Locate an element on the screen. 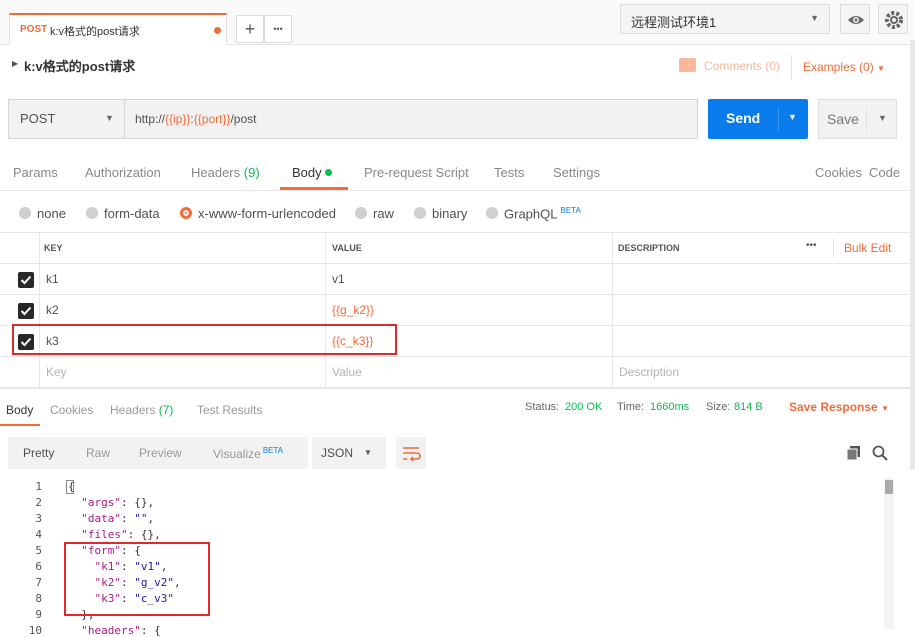 This screenshot has height=637, width=915. column-header-description: DESCRIPTION is located at coordinates (649, 248).